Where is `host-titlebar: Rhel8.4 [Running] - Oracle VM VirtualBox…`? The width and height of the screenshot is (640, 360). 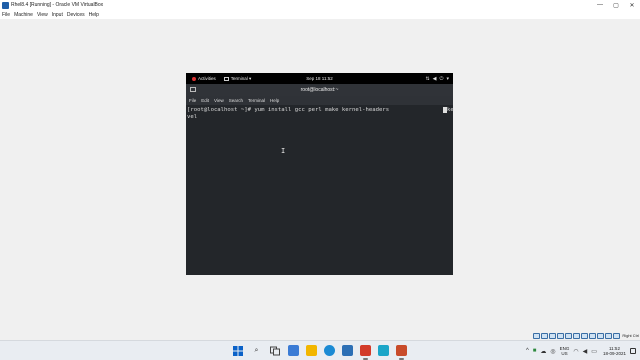
host-titlebar: Rhel8.4 [Running] - Oracle VM VirtualBox… is located at coordinates (320, 5).